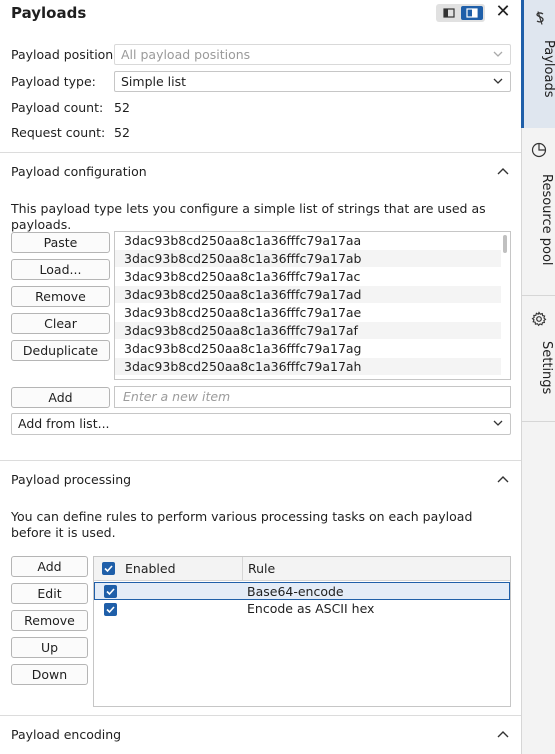 The height and width of the screenshot is (754, 555). Describe the element at coordinates (539, 150) in the screenshot. I see `pie-chart-icon` at that location.